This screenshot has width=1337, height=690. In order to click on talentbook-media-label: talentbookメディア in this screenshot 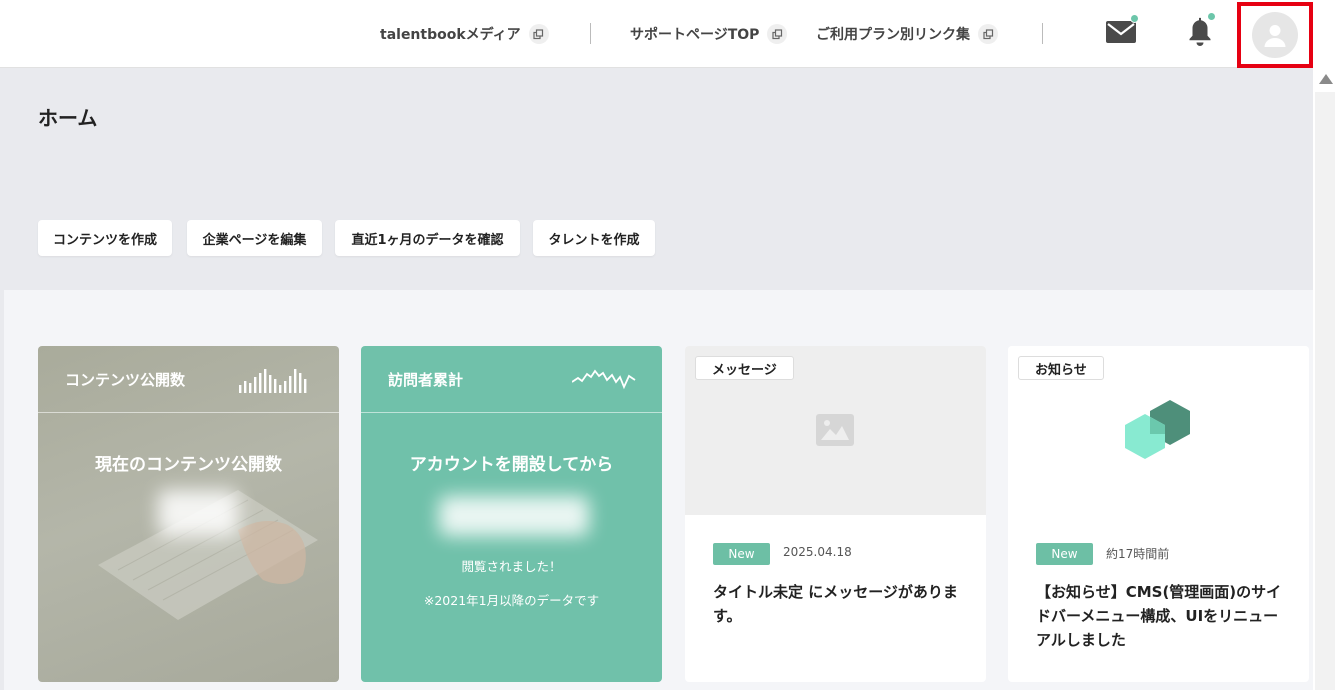, I will do `click(450, 35)`.